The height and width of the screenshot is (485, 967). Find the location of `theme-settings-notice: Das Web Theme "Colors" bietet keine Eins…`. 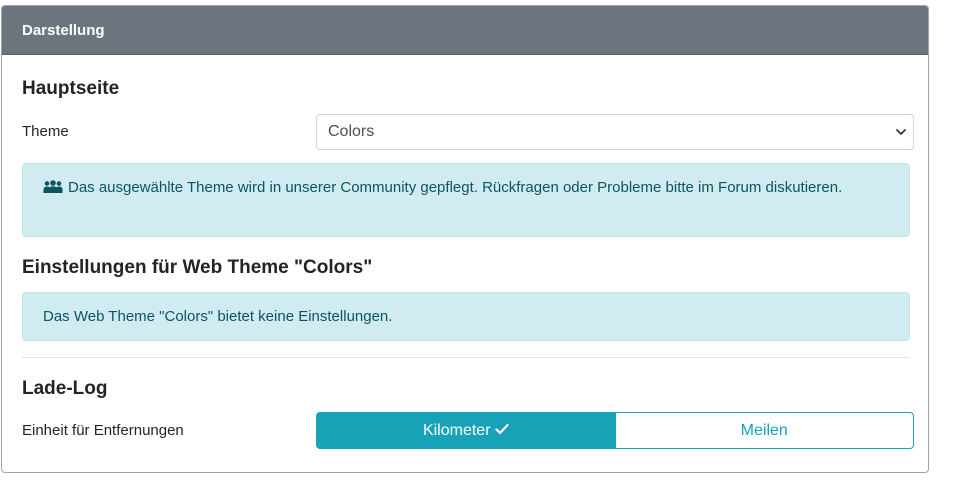

theme-settings-notice: Das Web Theme "Colors" bietet keine Eins… is located at coordinates (218, 316).